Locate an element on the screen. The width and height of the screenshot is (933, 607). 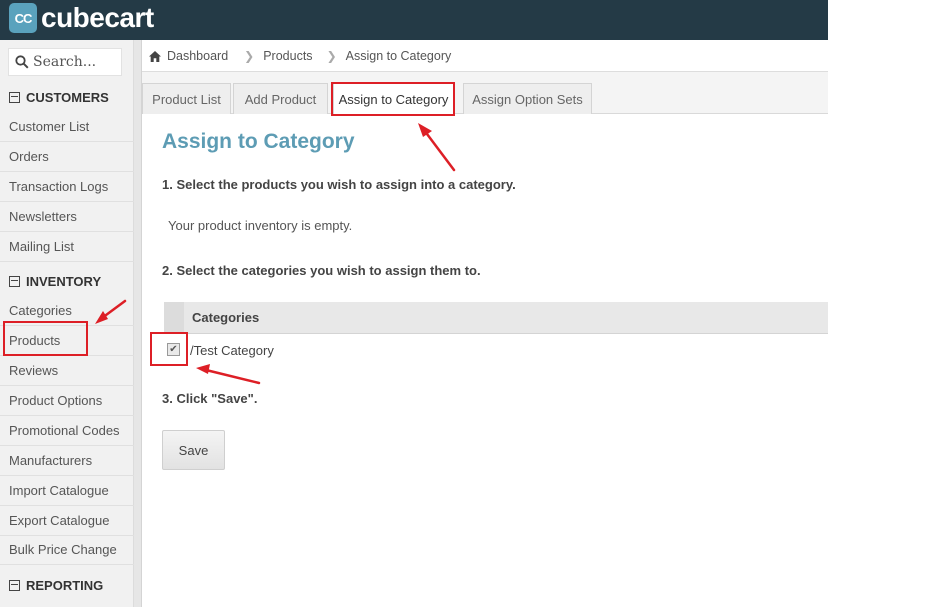
sidebar-item-bulk-price-change: Bulk Price Change is located at coordinates (67, 550).